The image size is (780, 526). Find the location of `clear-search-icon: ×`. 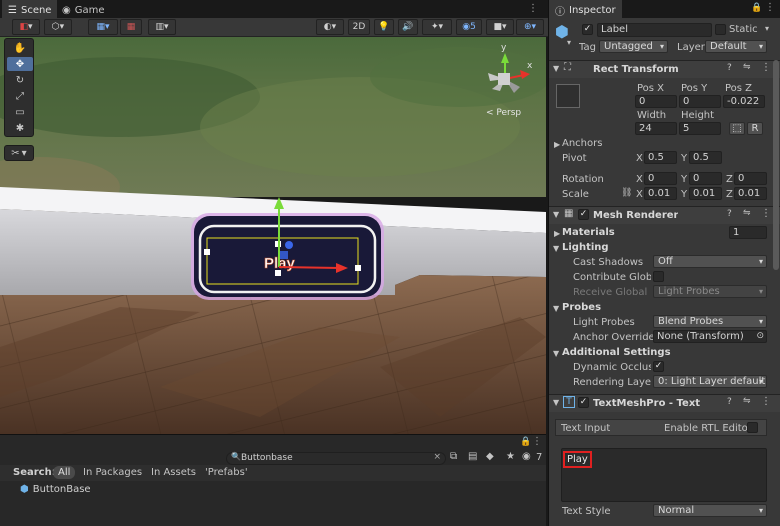

clear-search-icon: × is located at coordinates (437, 457).